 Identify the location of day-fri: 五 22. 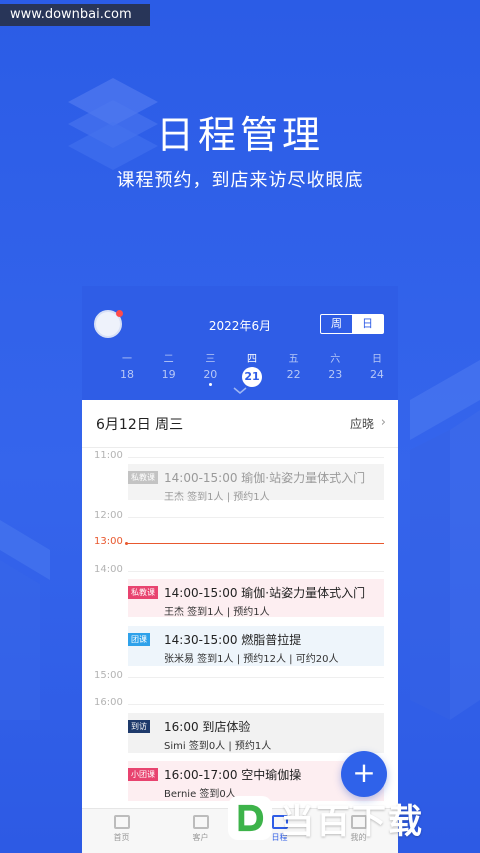
(294, 368).